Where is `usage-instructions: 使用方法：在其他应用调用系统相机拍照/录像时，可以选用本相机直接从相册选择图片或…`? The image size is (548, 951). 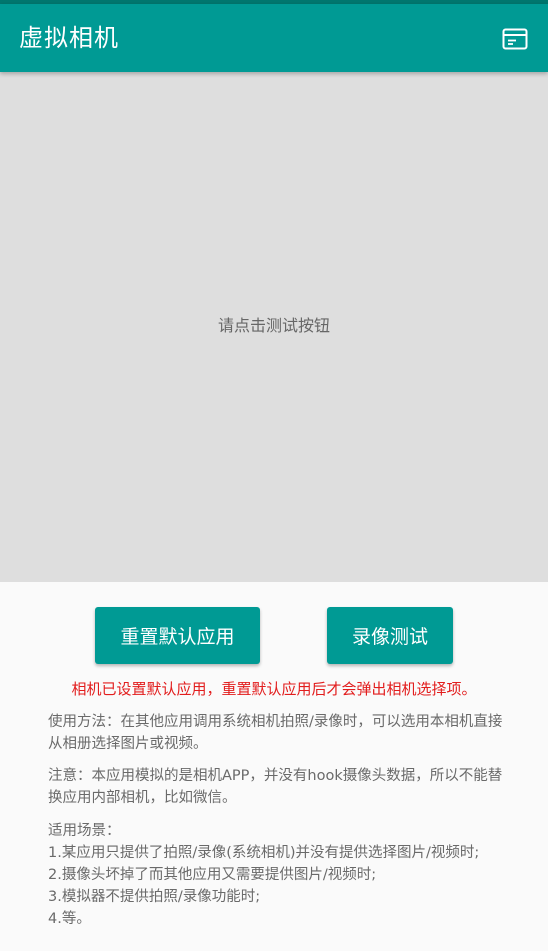 usage-instructions: 使用方法：在其他应用调用系统相机拍照/录像时，可以选用本相机直接从相册选择图片或… is located at coordinates (275, 733).